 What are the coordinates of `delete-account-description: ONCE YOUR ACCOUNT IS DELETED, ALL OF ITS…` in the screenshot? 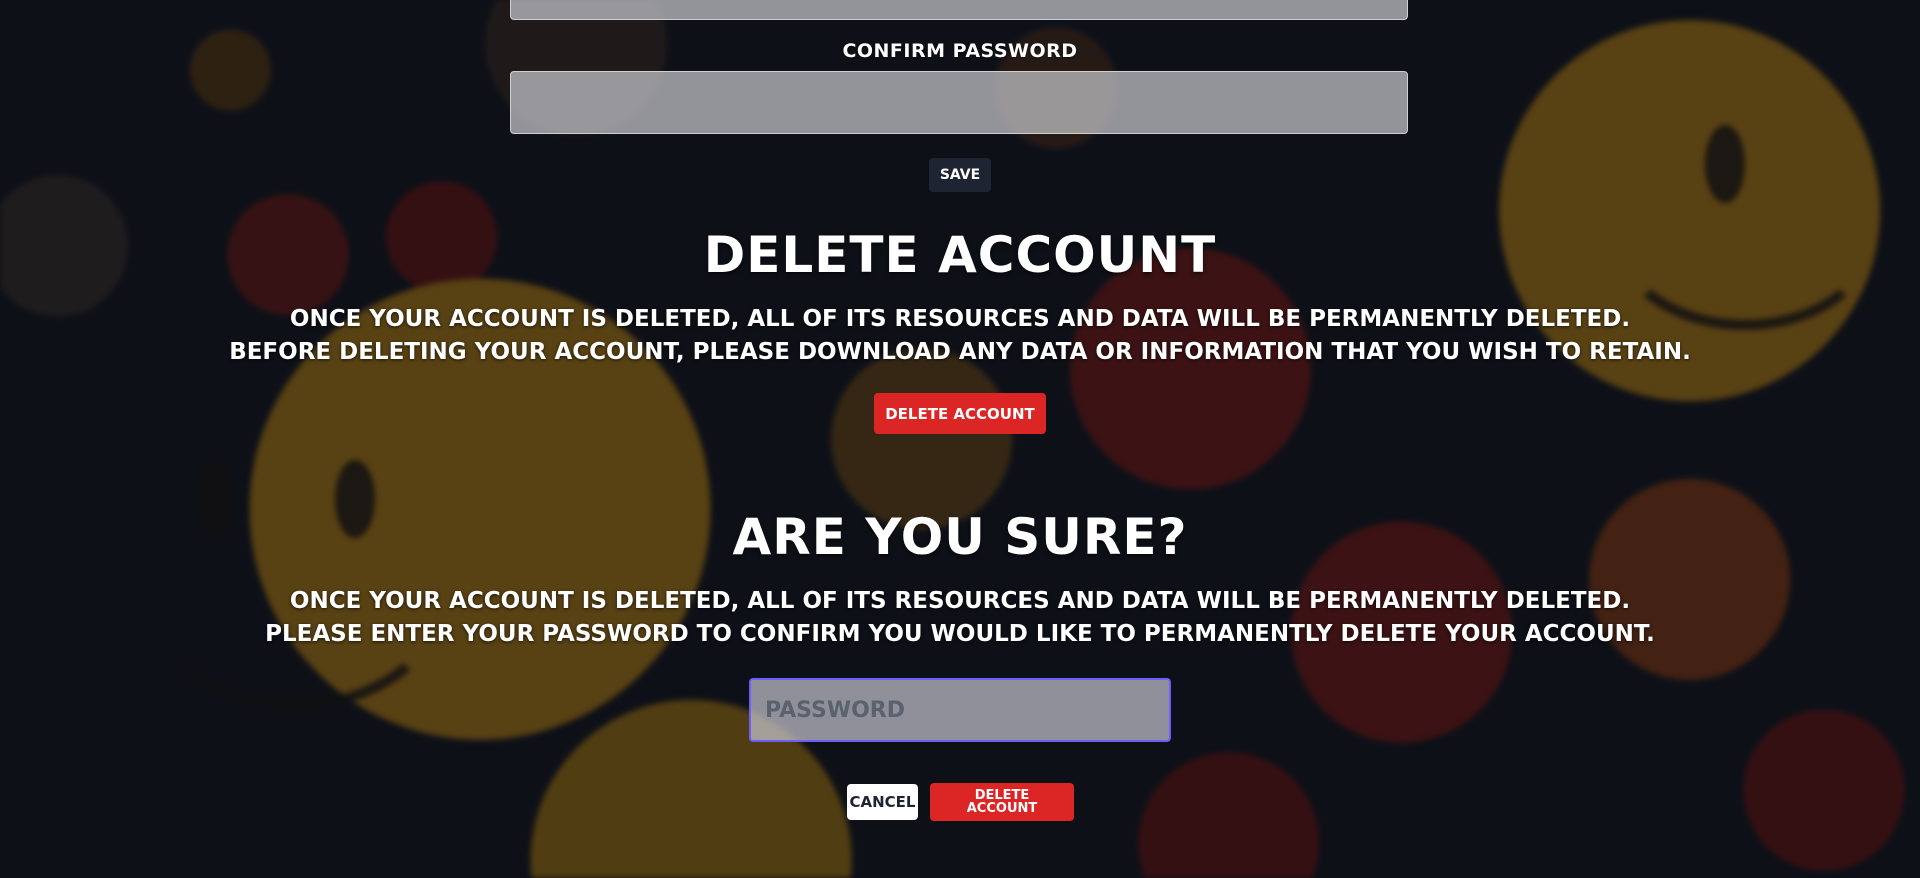 It's located at (960, 336).